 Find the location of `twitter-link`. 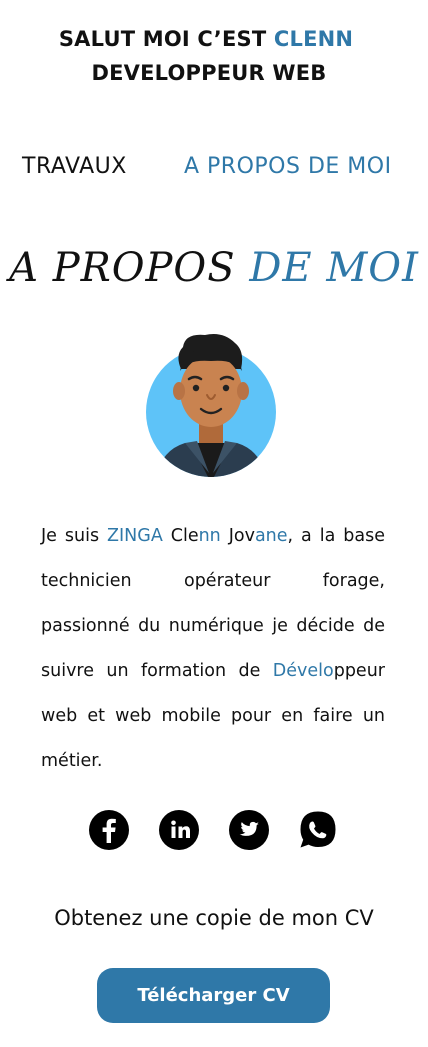

twitter-link is located at coordinates (249, 830).